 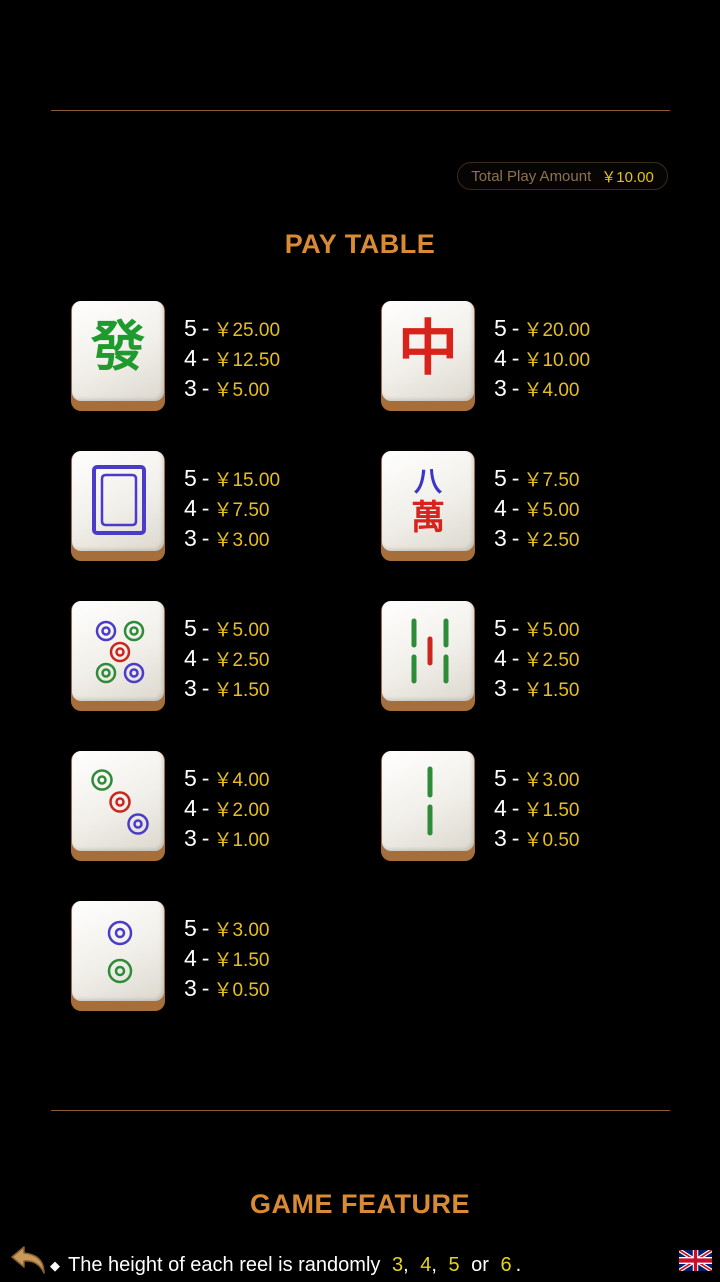 What do you see at coordinates (118, 506) in the screenshot?
I see `white-dragon-tile-icon` at bounding box center [118, 506].